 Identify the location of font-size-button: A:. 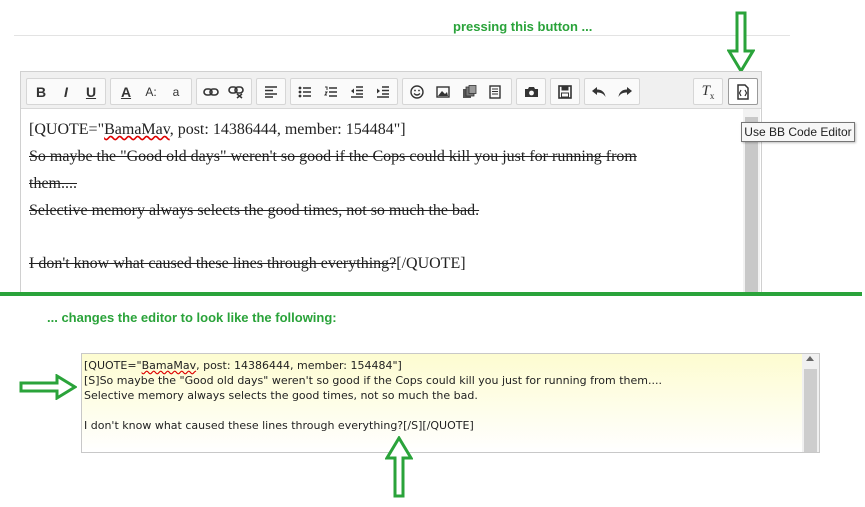
(151, 91).